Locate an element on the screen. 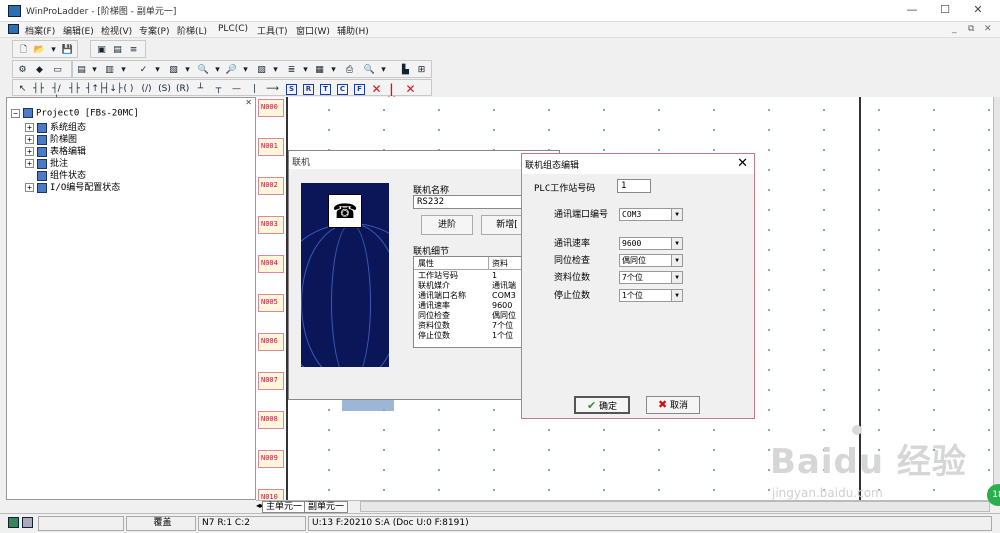 The image size is (1000, 533). tree-item-comment: + 批注 is located at coordinates (46, 162).